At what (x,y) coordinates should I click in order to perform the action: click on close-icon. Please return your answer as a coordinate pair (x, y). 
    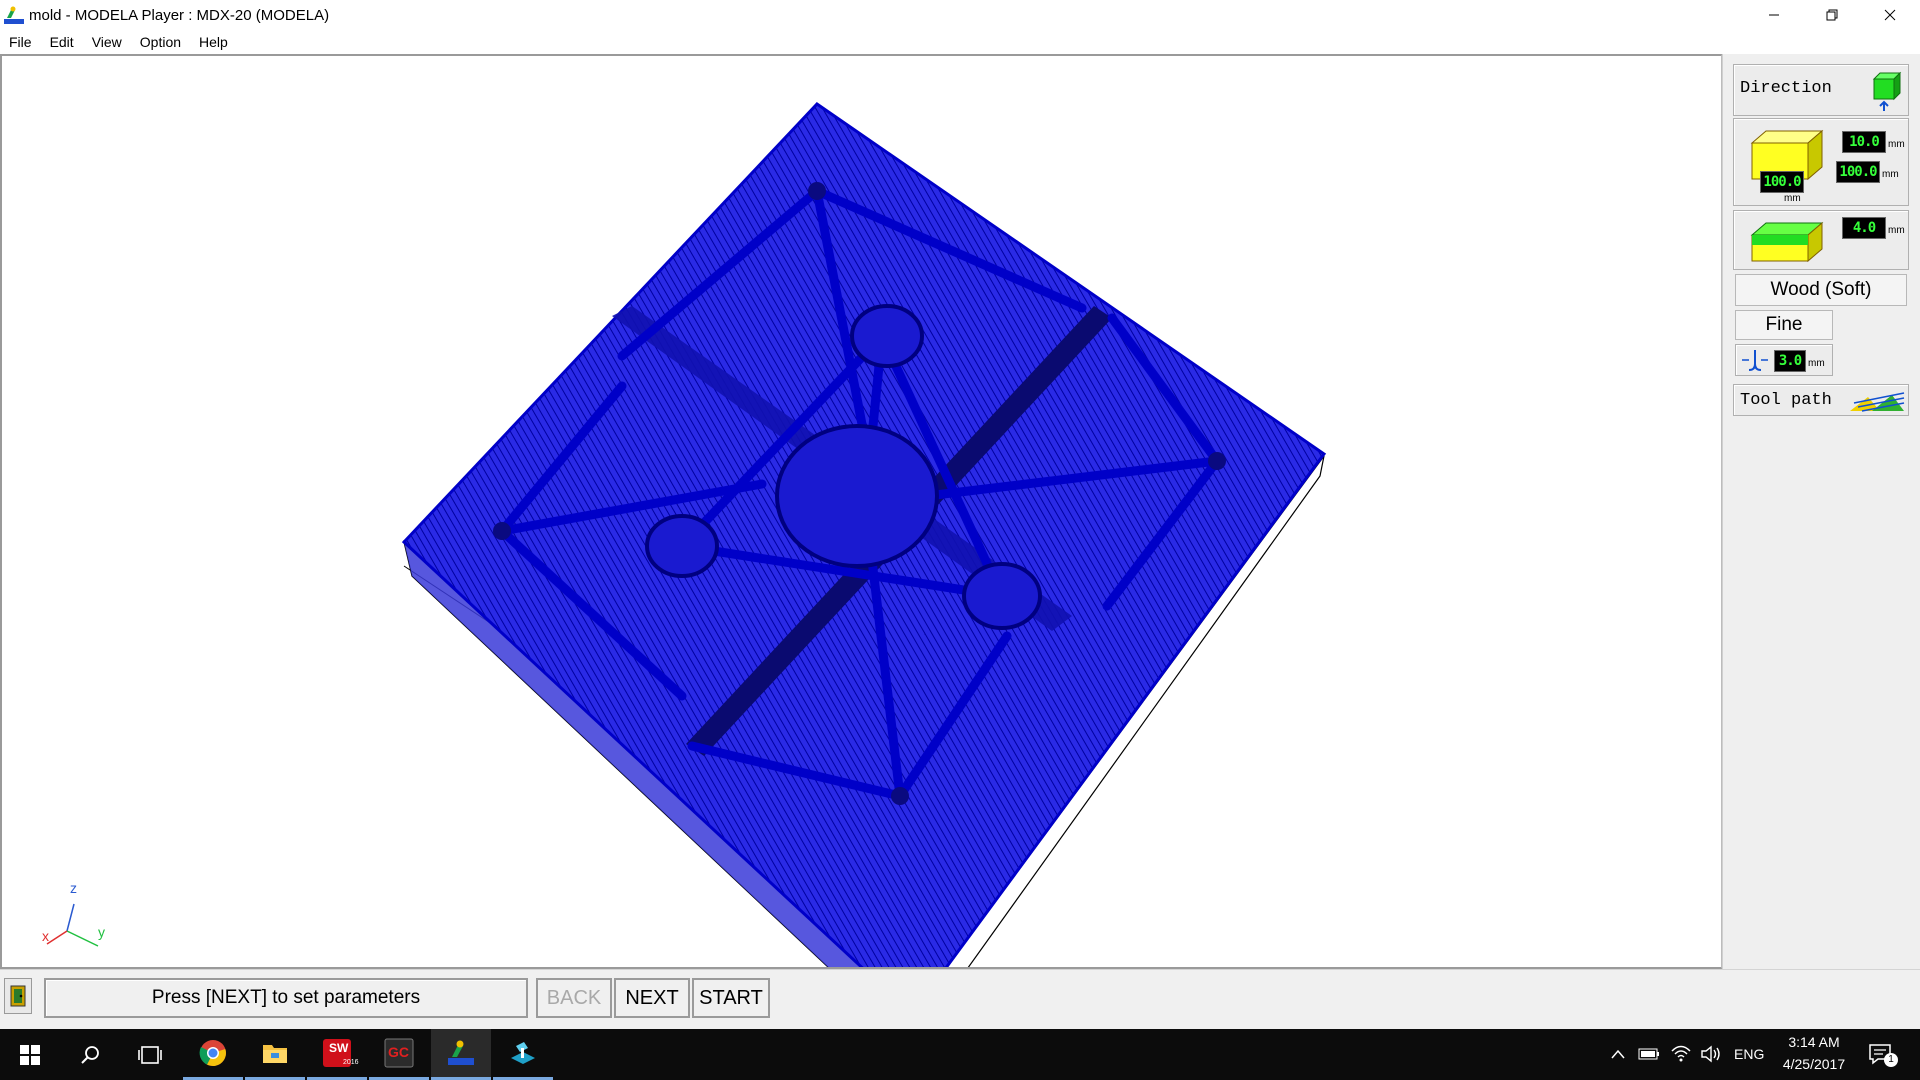
    Looking at the image, I should click on (1890, 15).